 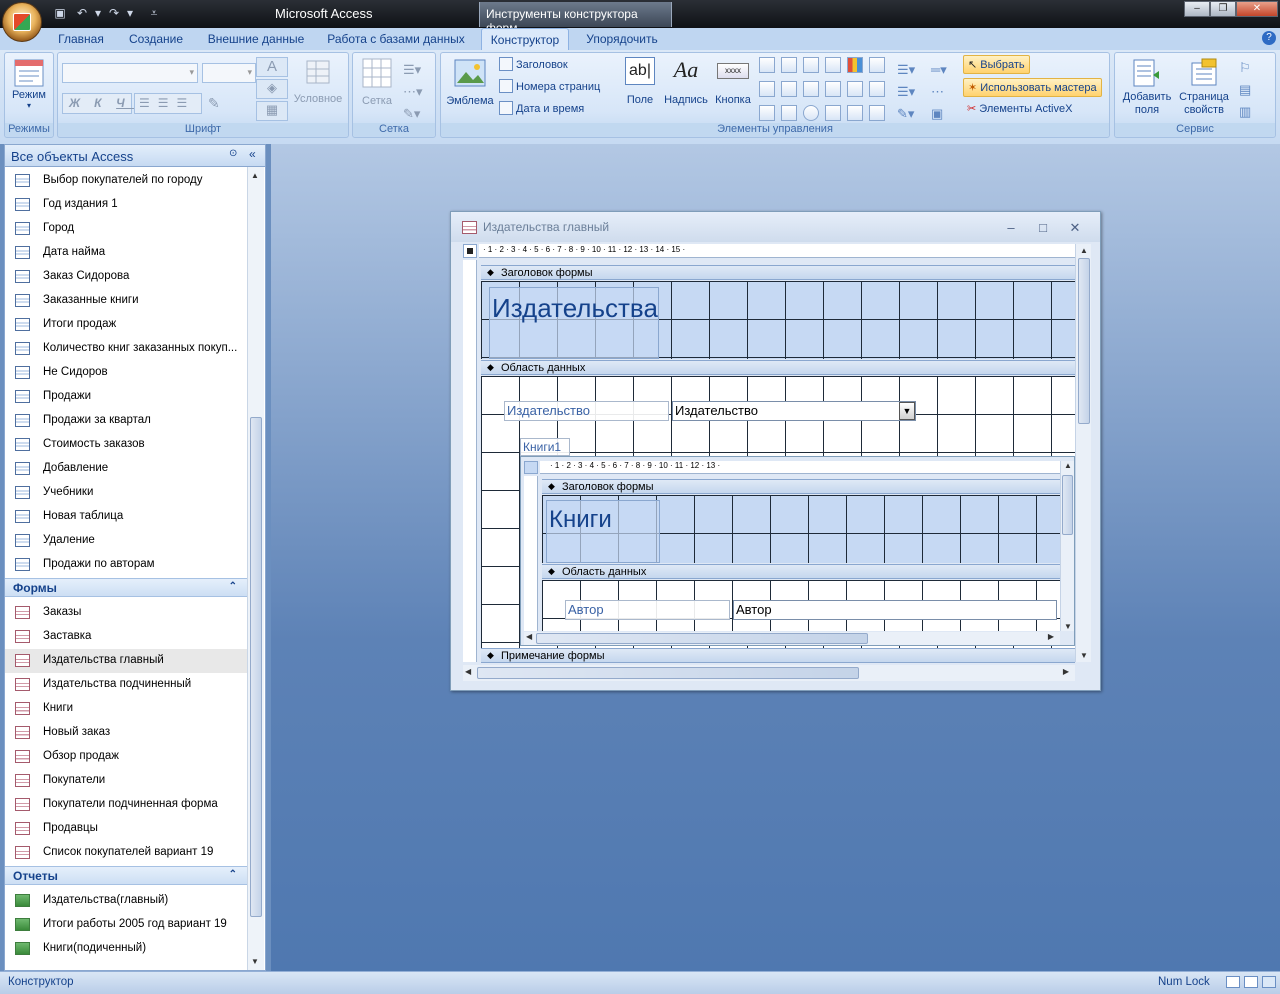 What do you see at coordinates (1269, 38) in the screenshot?
I see `help-icon: ?` at bounding box center [1269, 38].